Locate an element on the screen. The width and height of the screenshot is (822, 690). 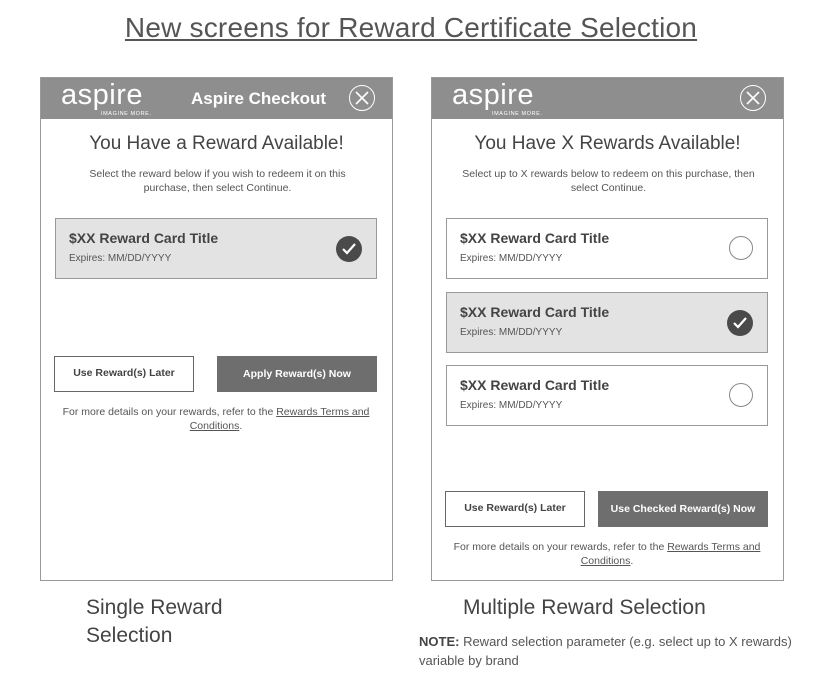
note-label: NOTE: is located at coordinates (439, 641).